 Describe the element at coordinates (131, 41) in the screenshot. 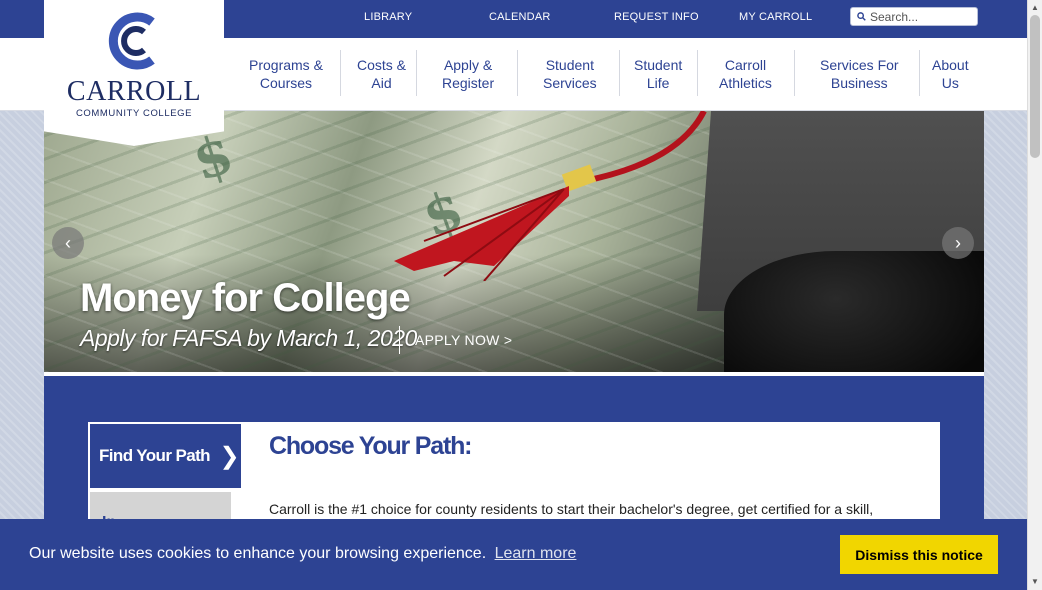

I see `logo-c-mark-icon` at that location.